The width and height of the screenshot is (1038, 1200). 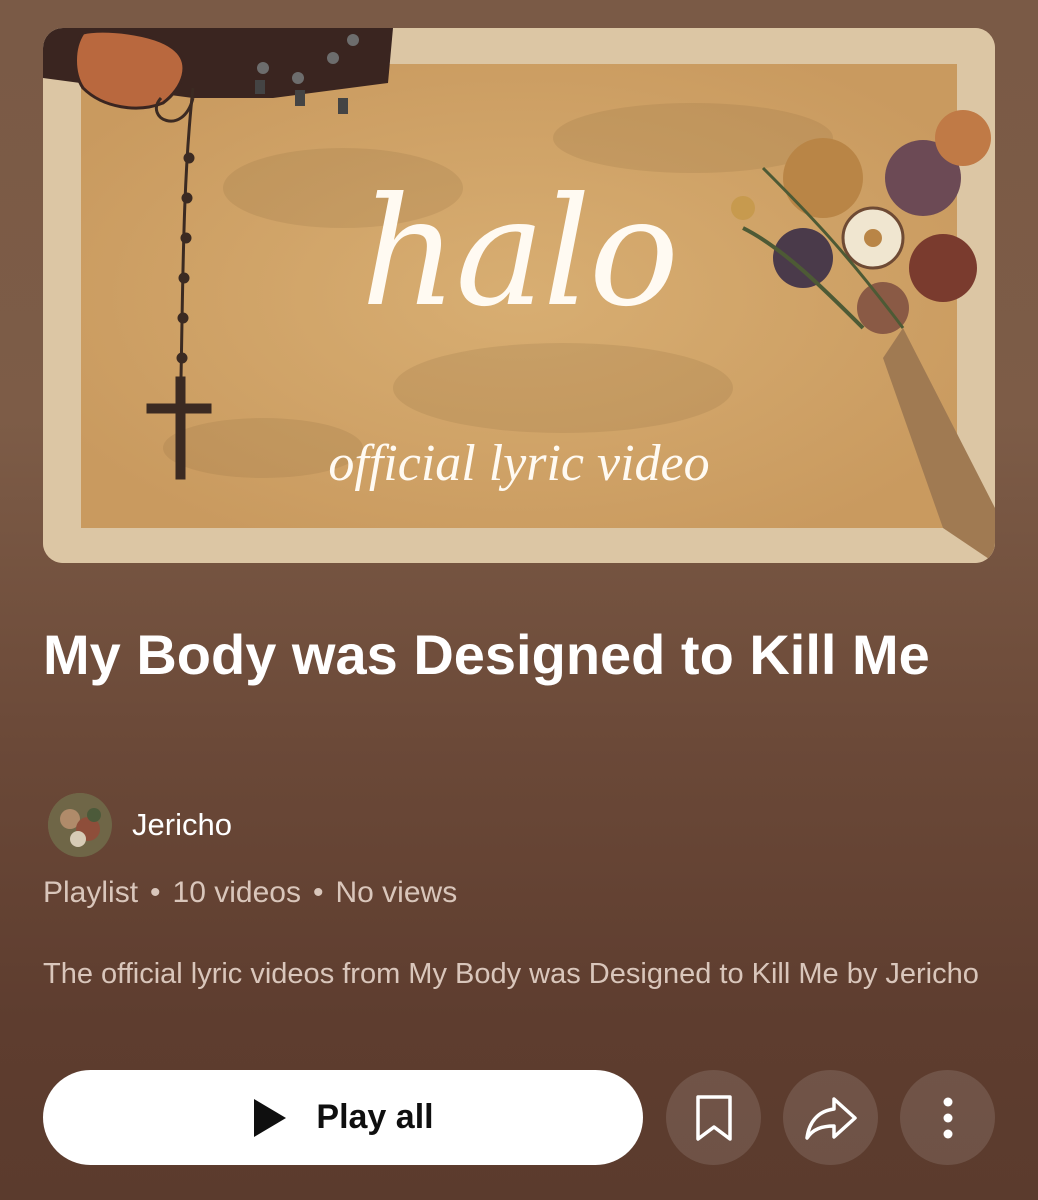 What do you see at coordinates (182, 825) in the screenshot?
I see `channel-name: Jericho` at bounding box center [182, 825].